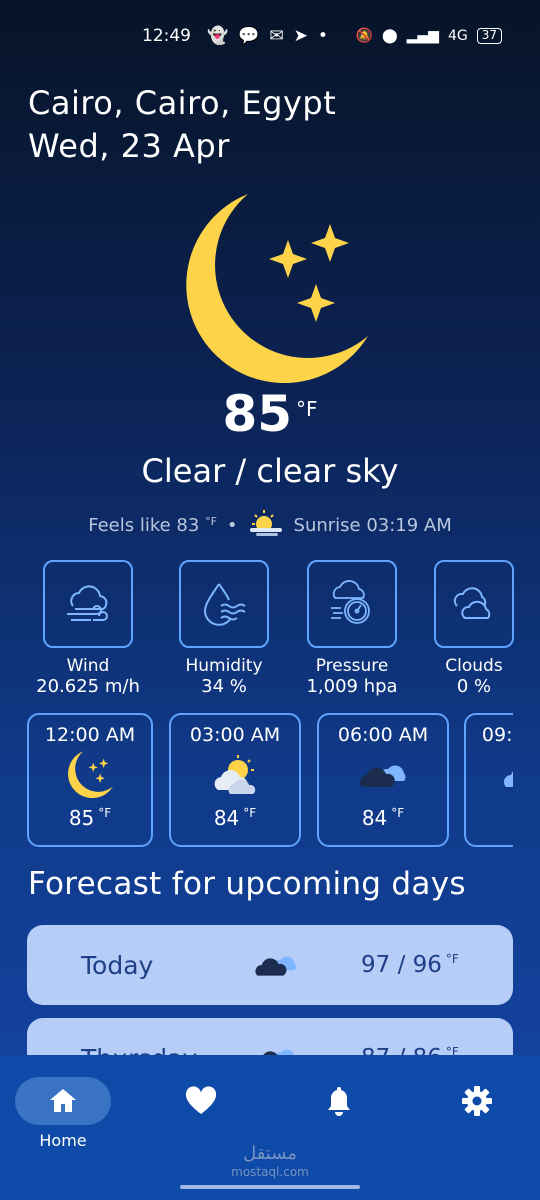 The height and width of the screenshot is (1200, 540). Describe the element at coordinates (307, 409) in the screenshot. I see `temp-unit: °F` at that location.